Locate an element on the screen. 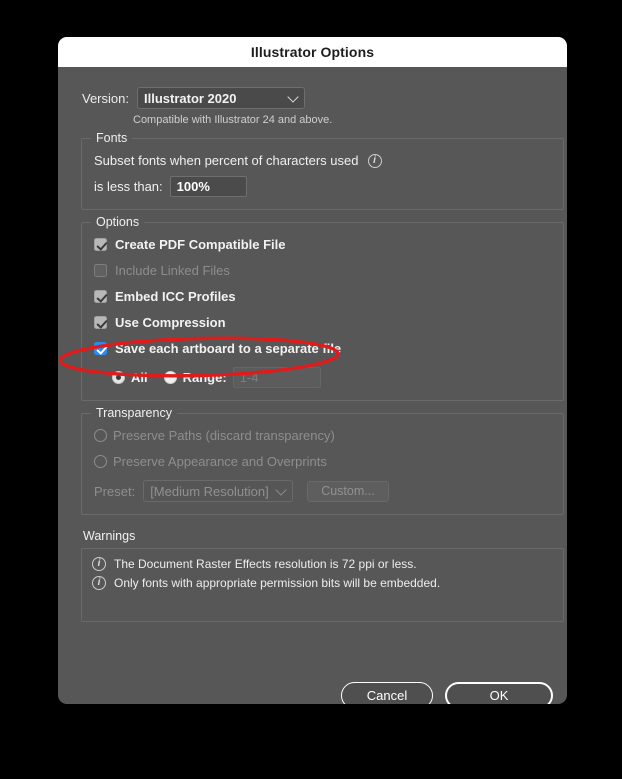 The width and height of the screenshot is (622, 779). option-save-each-artboard: Save each artboard to a separate file is located at coordinates (322, 348).